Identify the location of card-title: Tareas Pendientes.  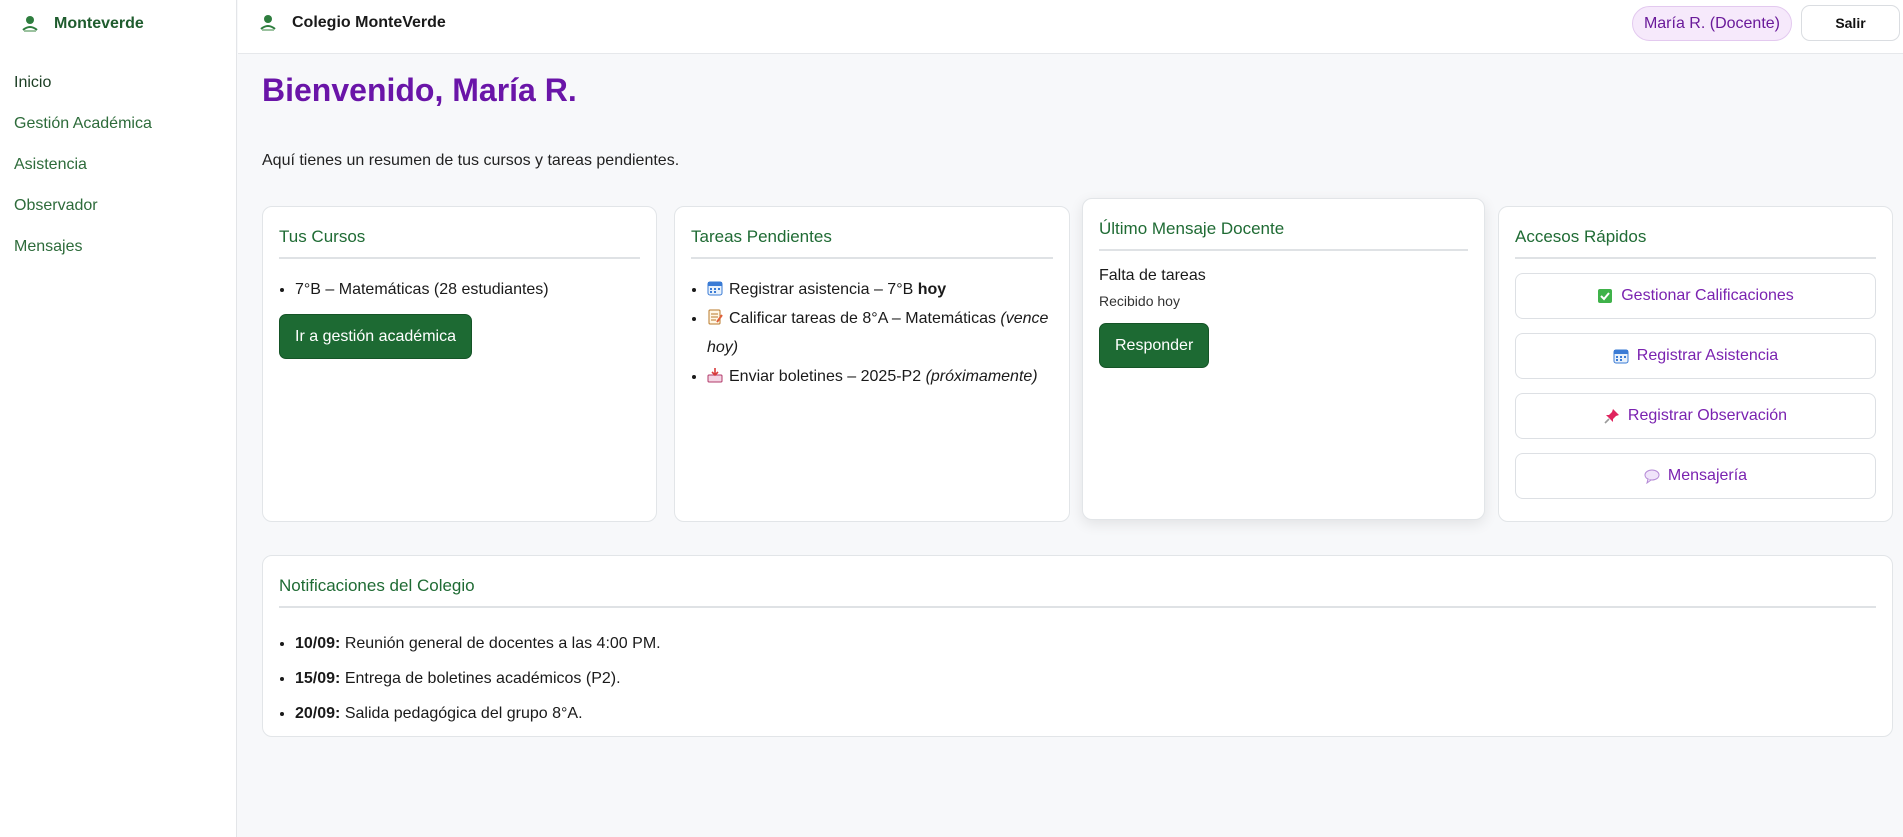
(872, 243).